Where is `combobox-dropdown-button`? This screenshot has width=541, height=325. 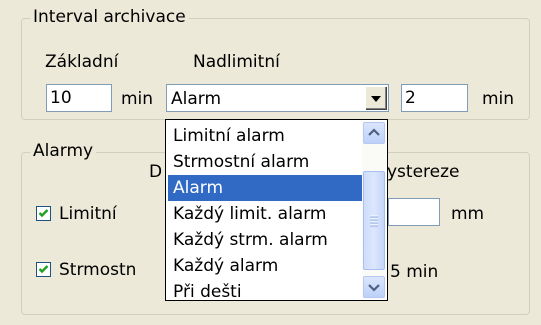
combobox-dropdown-button is located at coordinates (376, 98).